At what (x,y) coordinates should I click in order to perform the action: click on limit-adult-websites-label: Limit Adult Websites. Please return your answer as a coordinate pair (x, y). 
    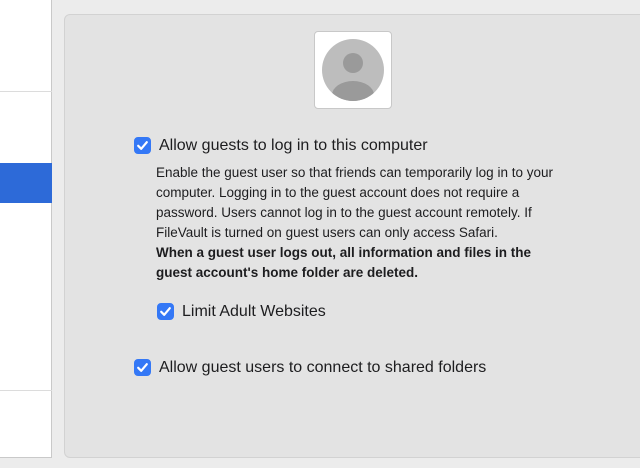
    Looking at the image, I should click on (254, 312).